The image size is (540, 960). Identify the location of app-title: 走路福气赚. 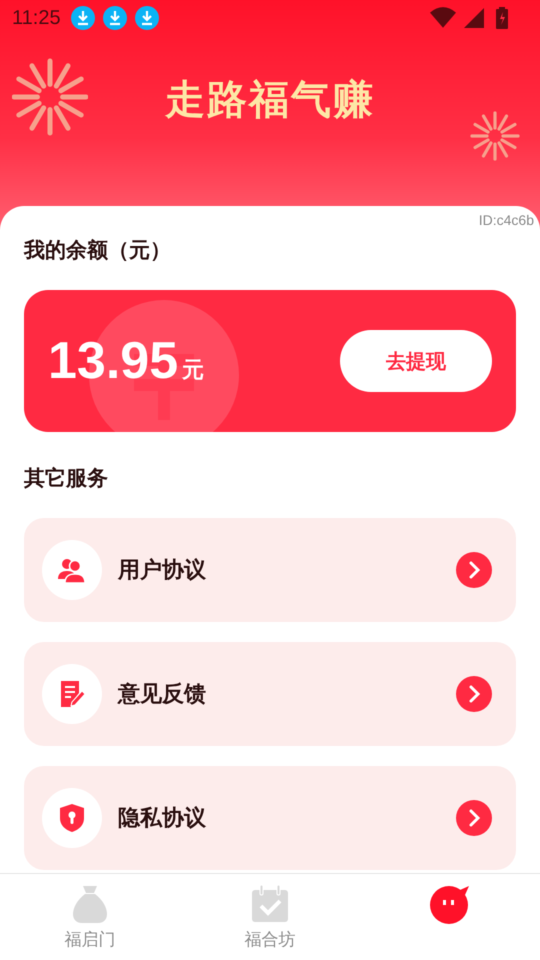
(270, 99).